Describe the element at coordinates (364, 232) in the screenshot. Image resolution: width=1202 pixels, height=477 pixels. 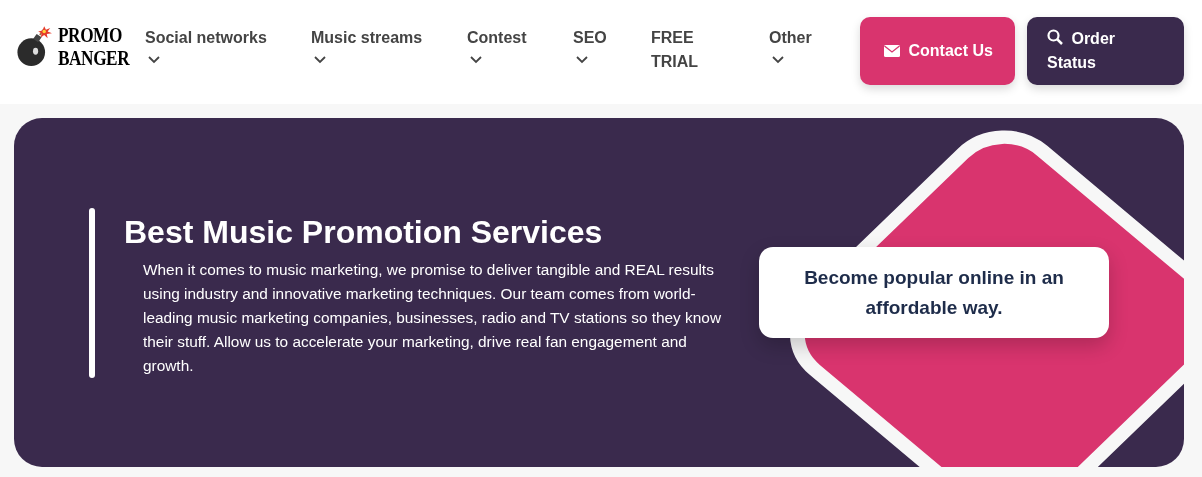
I see `hero-title: Best Music Promotion Services` at that location.